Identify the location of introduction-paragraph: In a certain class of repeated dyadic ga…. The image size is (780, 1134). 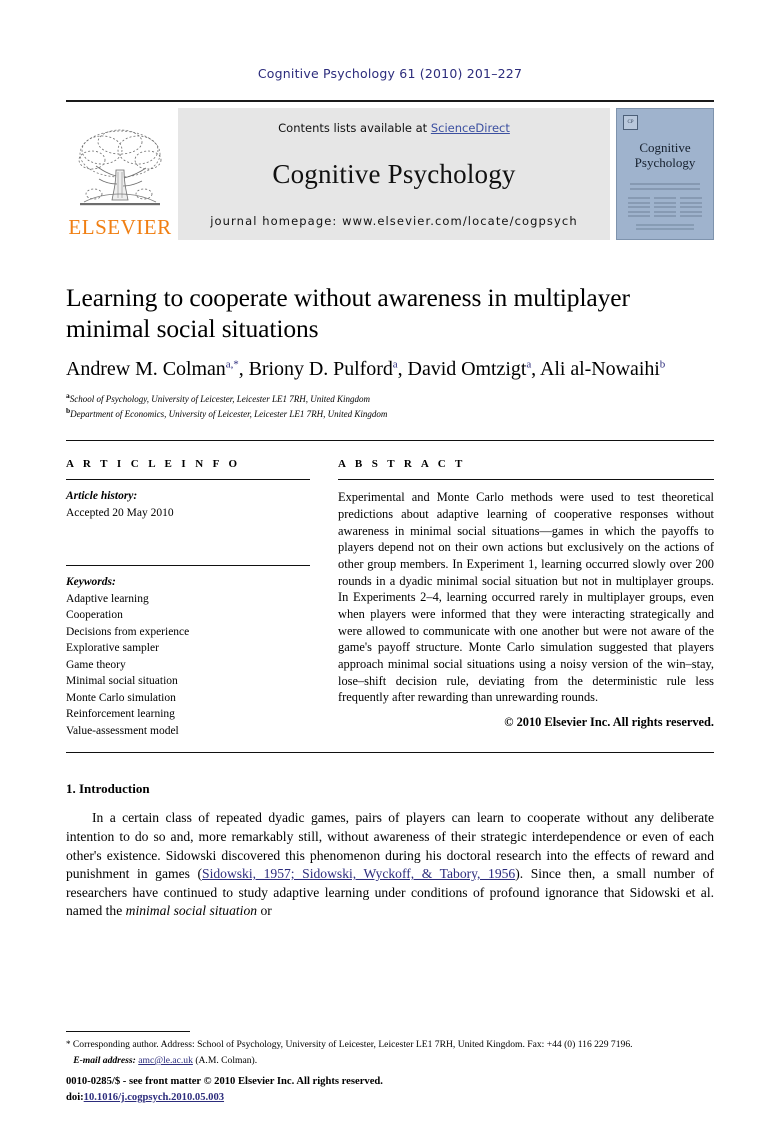
(390, 865).